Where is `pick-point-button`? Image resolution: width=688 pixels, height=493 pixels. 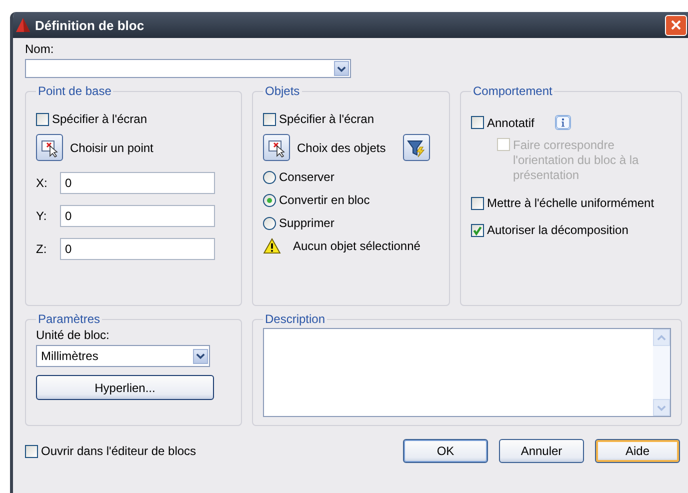
pick-point-button is located at coordinates (49, 147).